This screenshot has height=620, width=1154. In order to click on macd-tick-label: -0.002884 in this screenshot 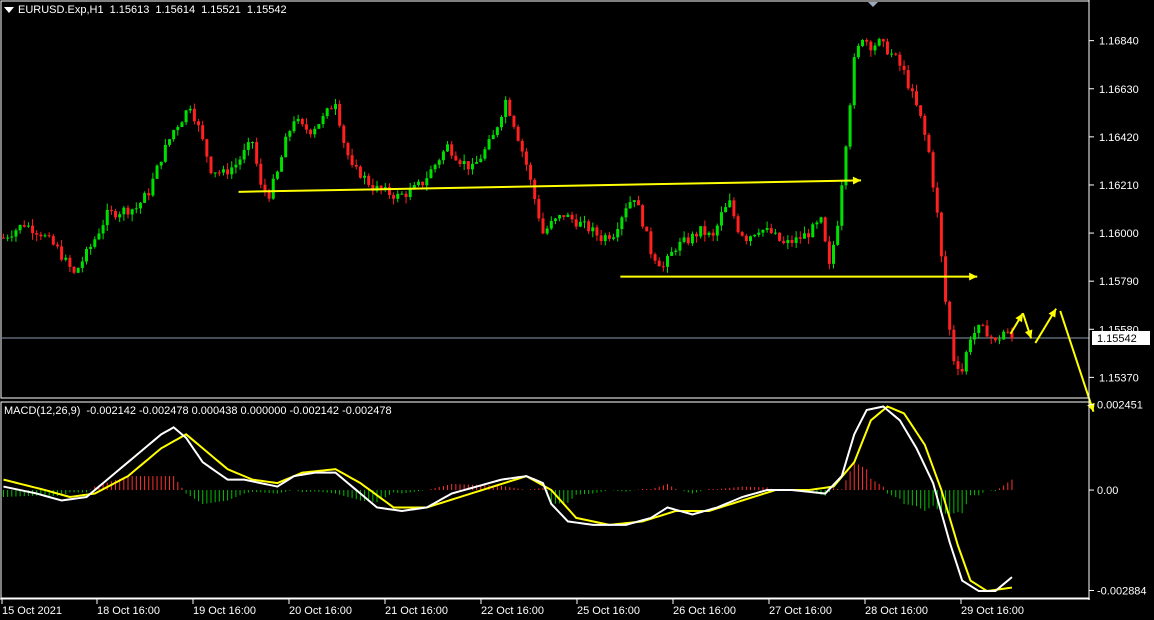, I will do `click(1122, 591)`.